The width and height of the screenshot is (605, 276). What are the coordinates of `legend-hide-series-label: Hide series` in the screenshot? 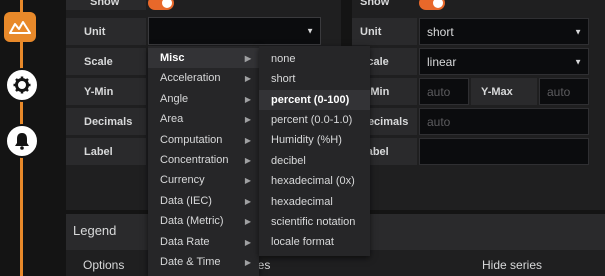 It's located at (512, 265).